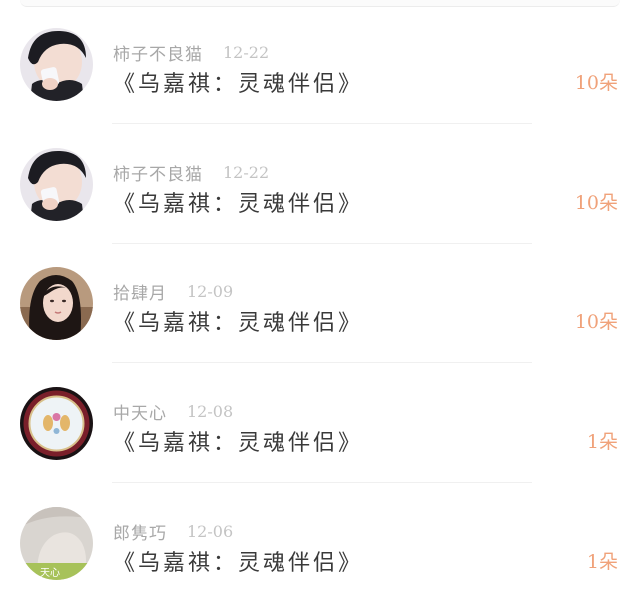  Describe the element at coordinates (210, 411) in the screenshot. I see `date: 12-08` at that location.